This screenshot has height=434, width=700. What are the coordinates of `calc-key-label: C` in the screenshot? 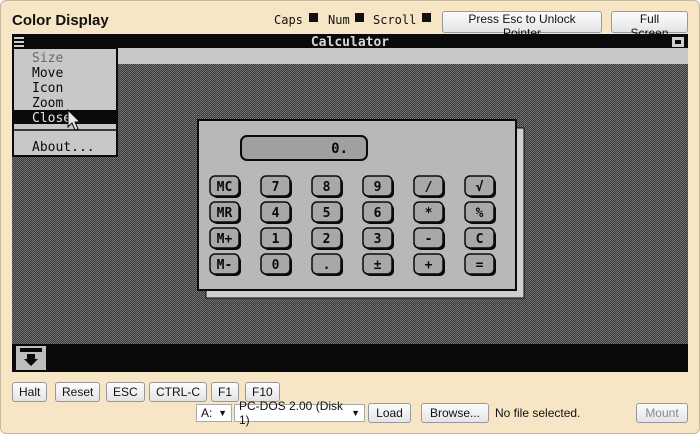 It's located at (480, 239).